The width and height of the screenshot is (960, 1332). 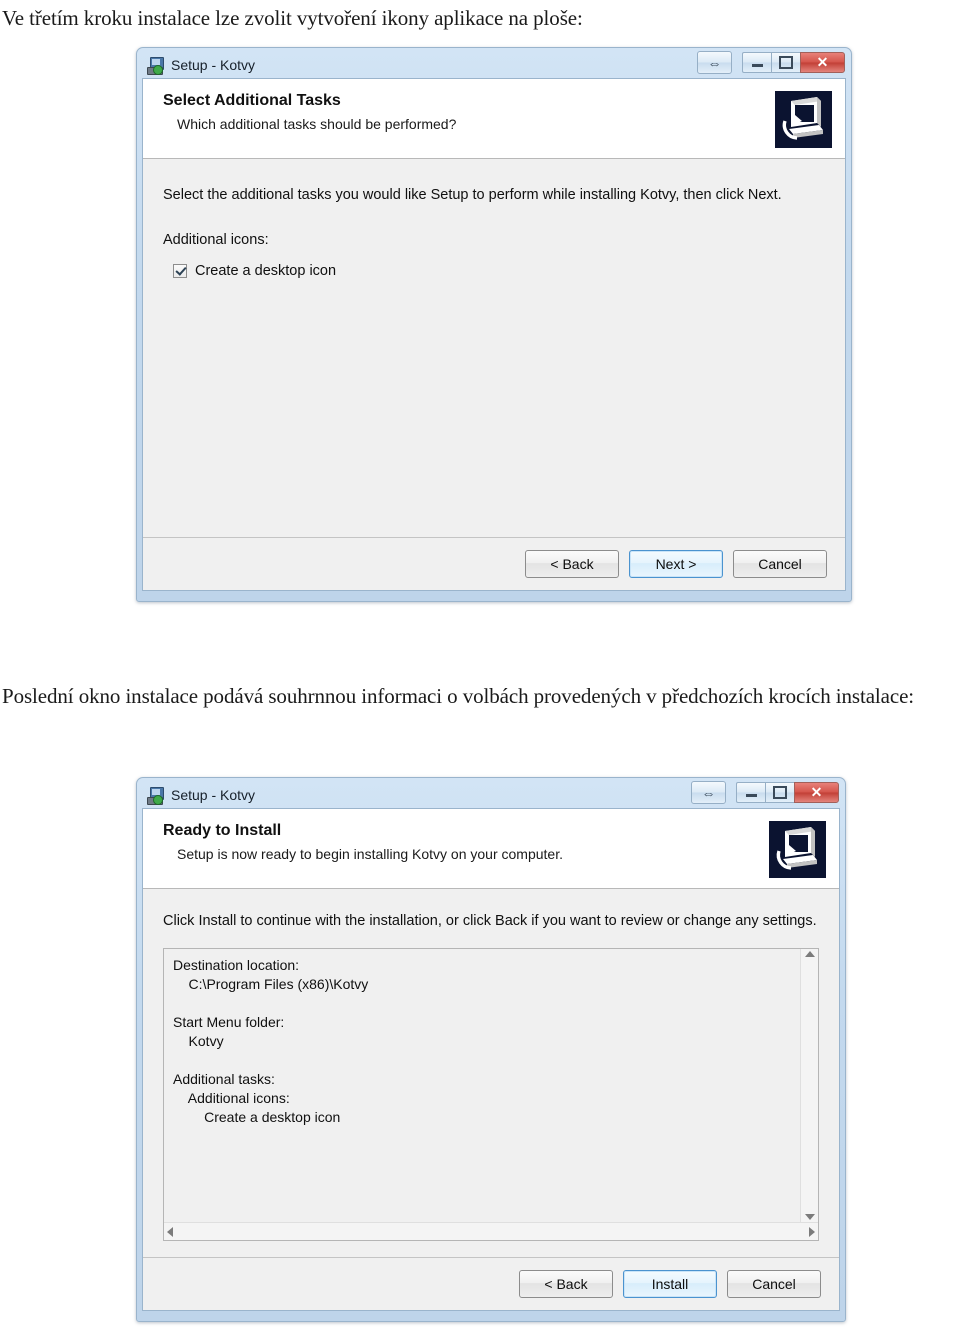 I want to click on dialog-footer: < Back Next > Cancel, so click(x=494, y=563).